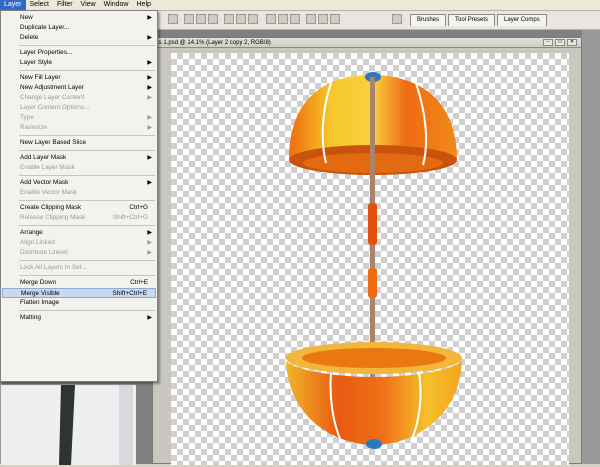 The height and width of the screenshot is (467, 600). I want to click on menu-view: View, so click(88, 5).